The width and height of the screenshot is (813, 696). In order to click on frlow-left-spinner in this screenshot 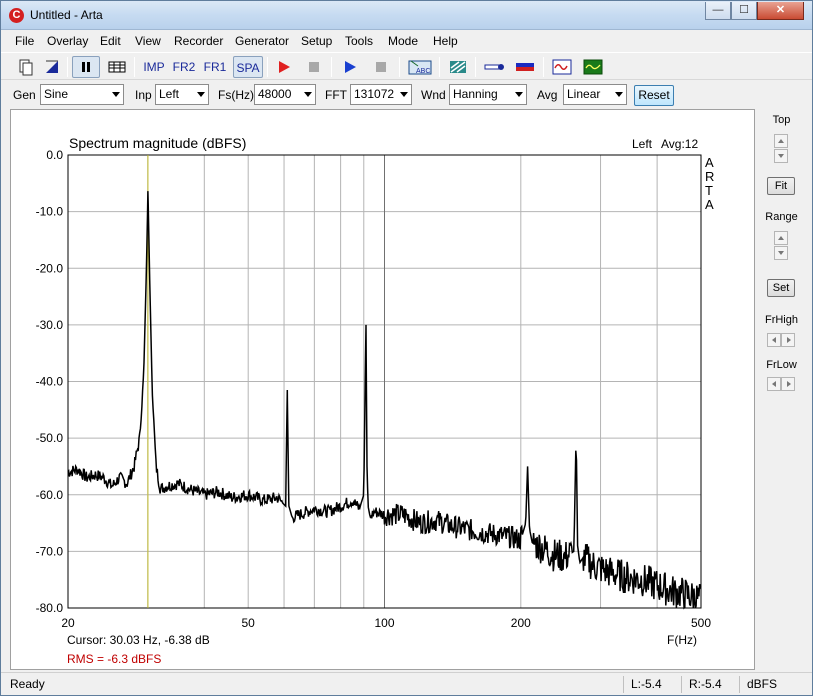, I will do `click(774, 384)`.